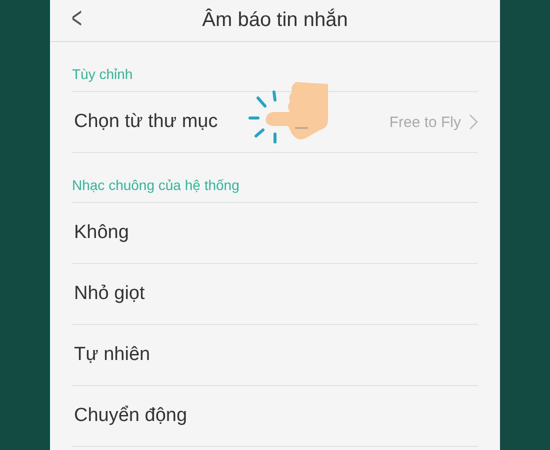 This screenshot has height=450, width=550. Describe the element at coordinates (473, 122) in the screenshot. I see `chevron-right-icon` at that location.